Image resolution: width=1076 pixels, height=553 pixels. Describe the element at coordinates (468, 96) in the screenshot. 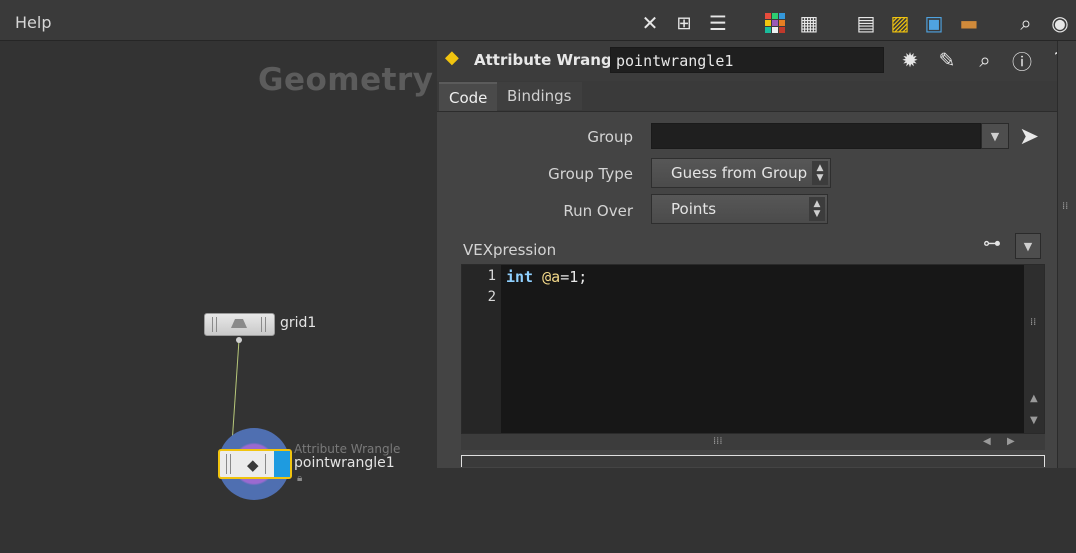

I see `tab-code: Code` at that location.